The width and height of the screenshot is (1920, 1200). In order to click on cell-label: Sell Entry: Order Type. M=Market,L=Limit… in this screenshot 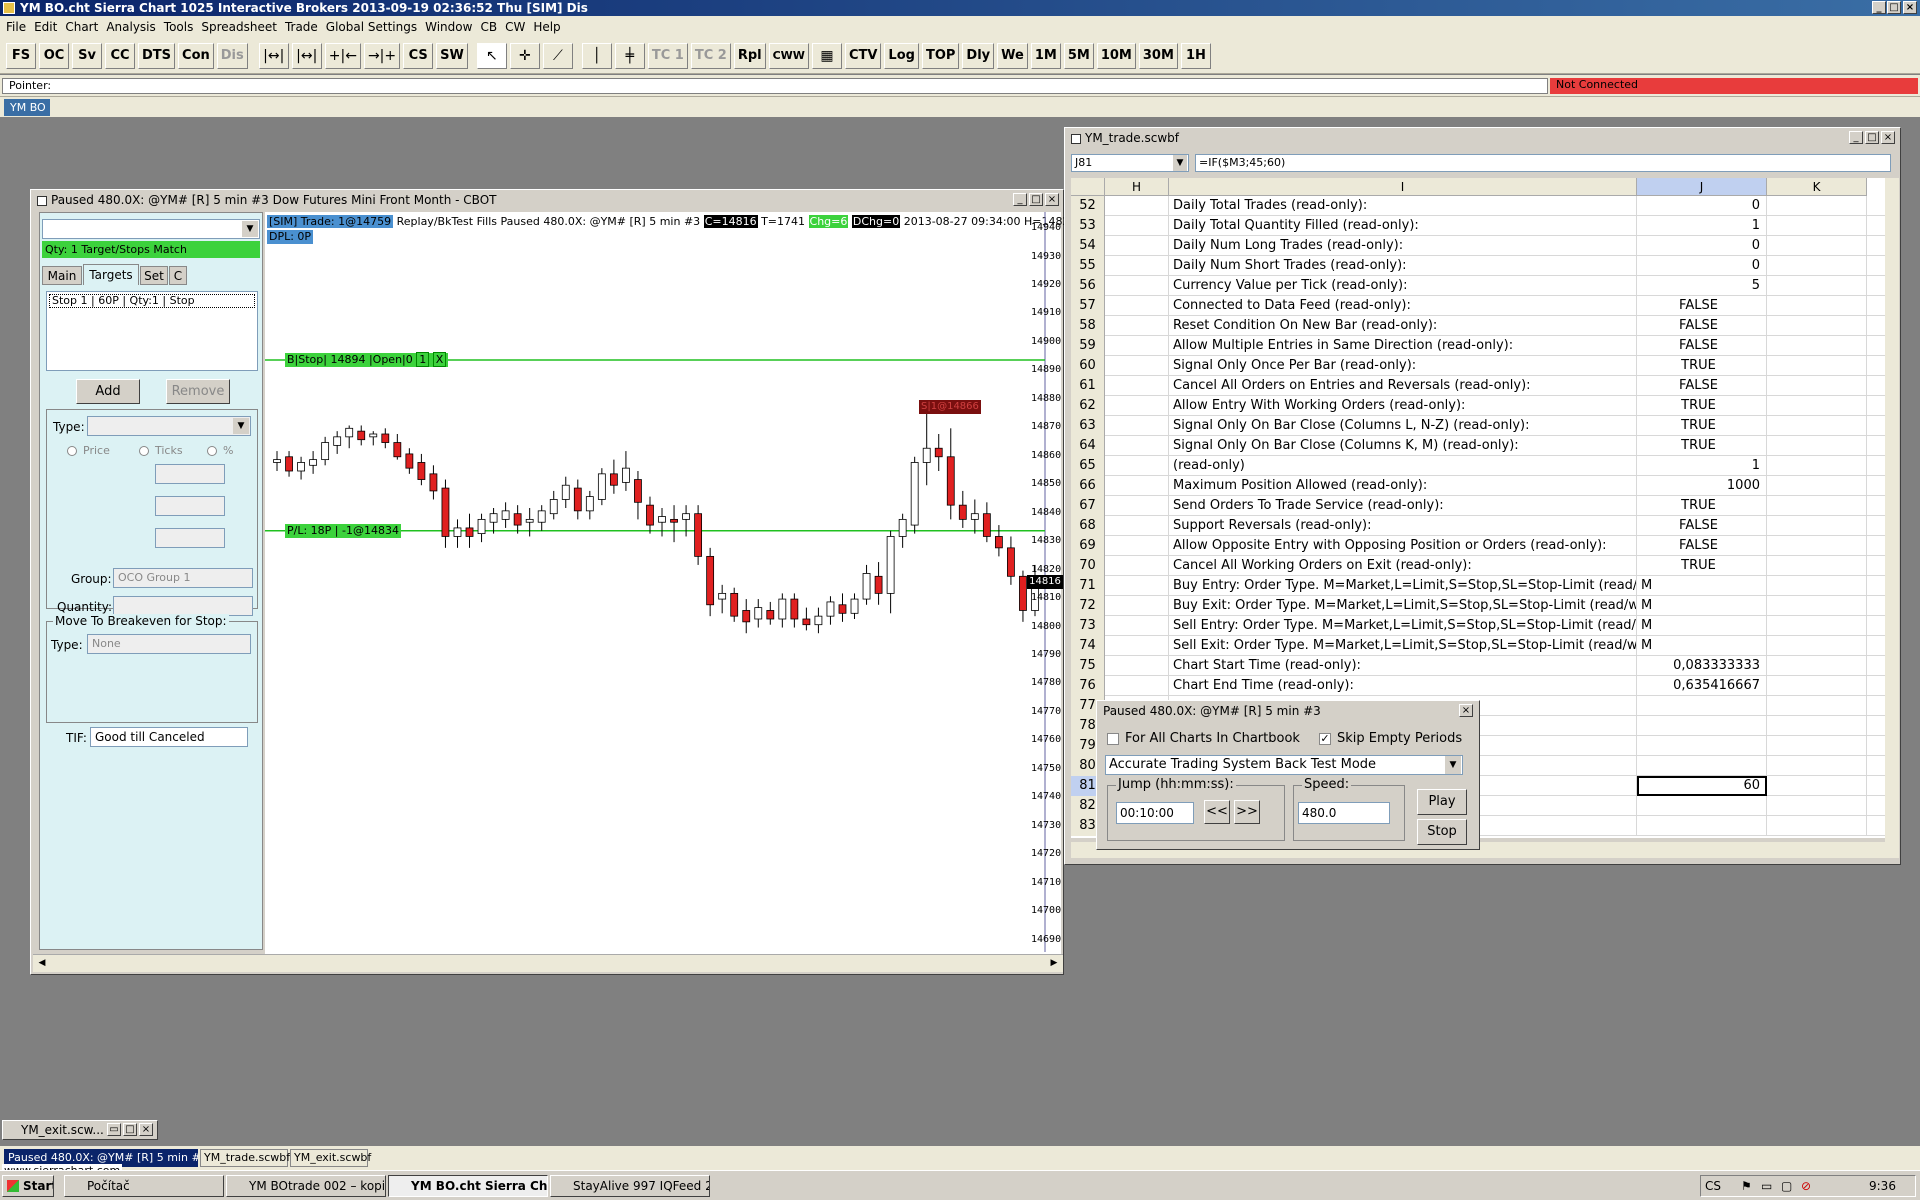, I will do `click(1403, 626)`.